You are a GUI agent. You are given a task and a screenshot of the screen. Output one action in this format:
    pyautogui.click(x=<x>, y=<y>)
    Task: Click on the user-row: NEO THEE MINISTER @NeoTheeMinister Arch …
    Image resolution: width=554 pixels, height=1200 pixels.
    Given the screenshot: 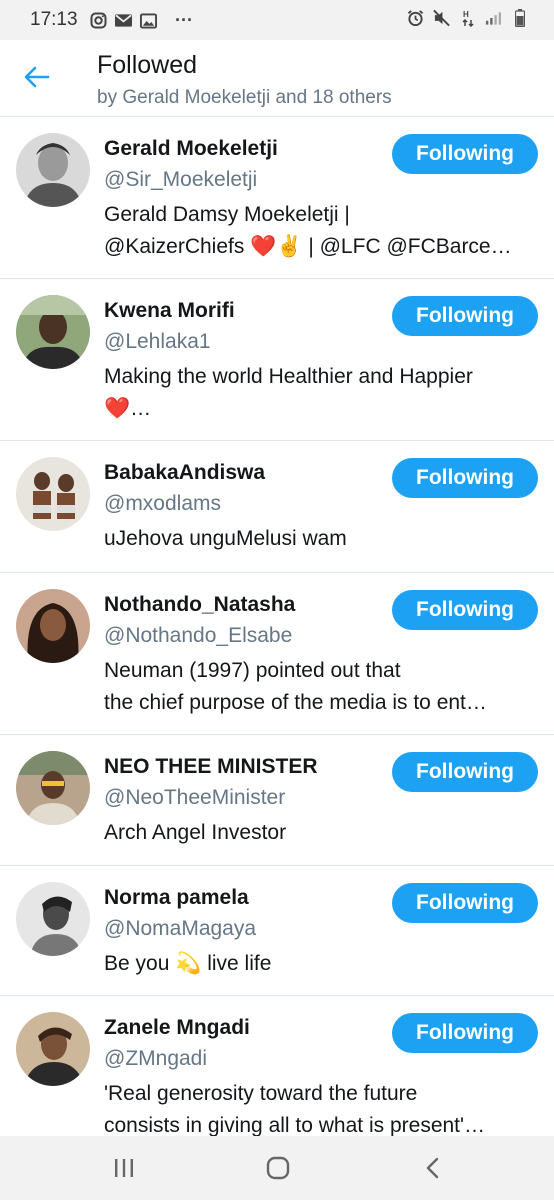 What is the action you would take?
    pyautogui.click(x=277, y=800)
    